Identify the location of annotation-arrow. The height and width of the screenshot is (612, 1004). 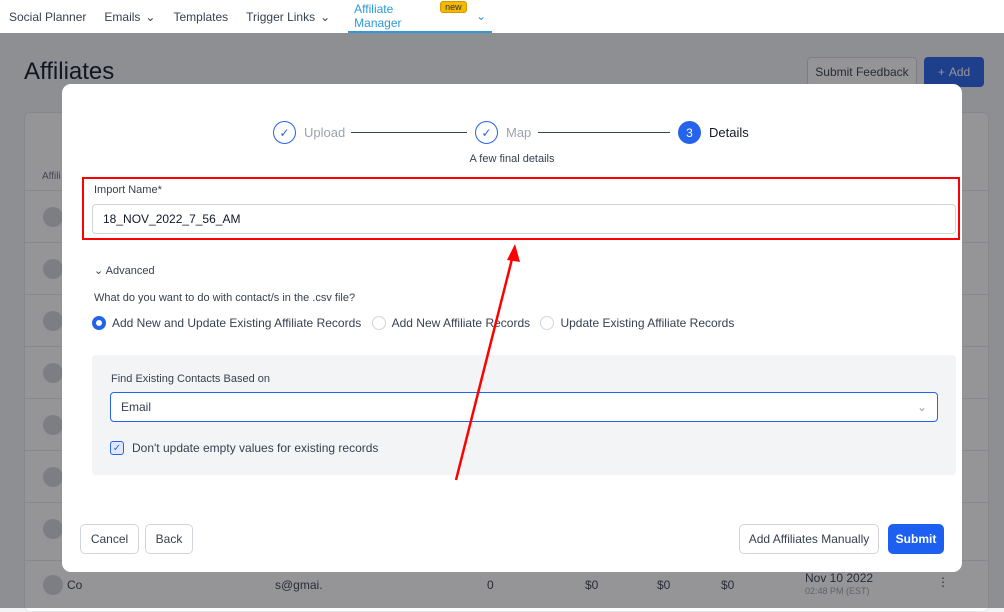
(487, 362).